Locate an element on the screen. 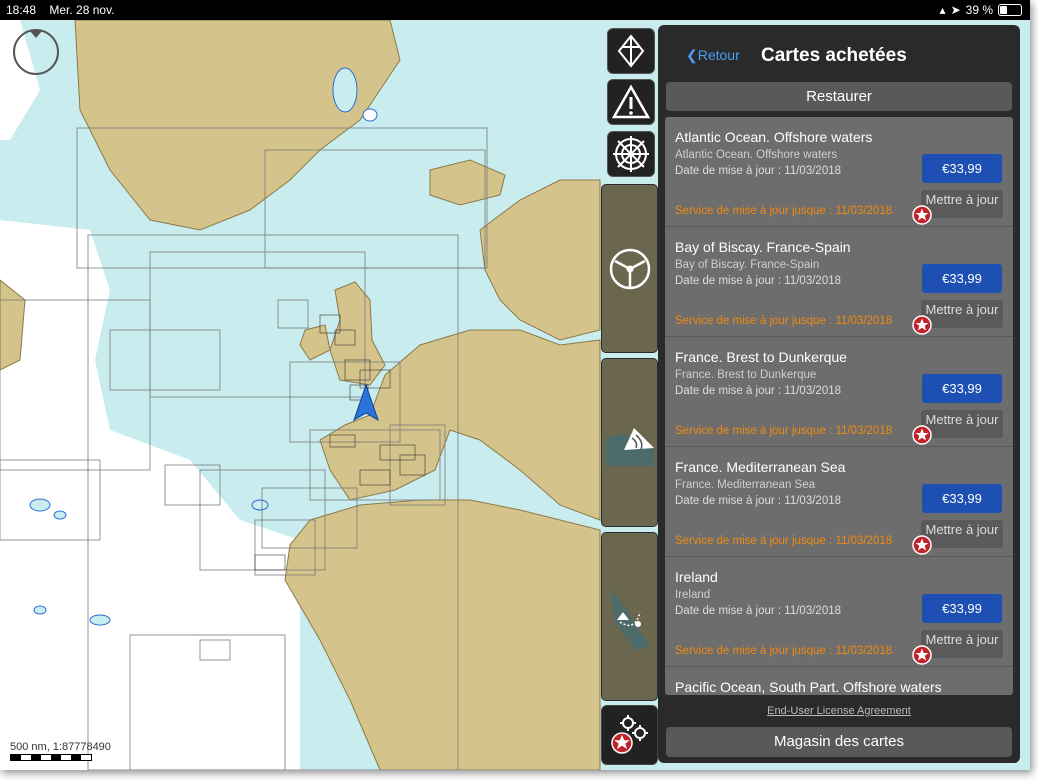 This screenshot has height=782, width=1038. route-button is located at coordinates (631, 51).